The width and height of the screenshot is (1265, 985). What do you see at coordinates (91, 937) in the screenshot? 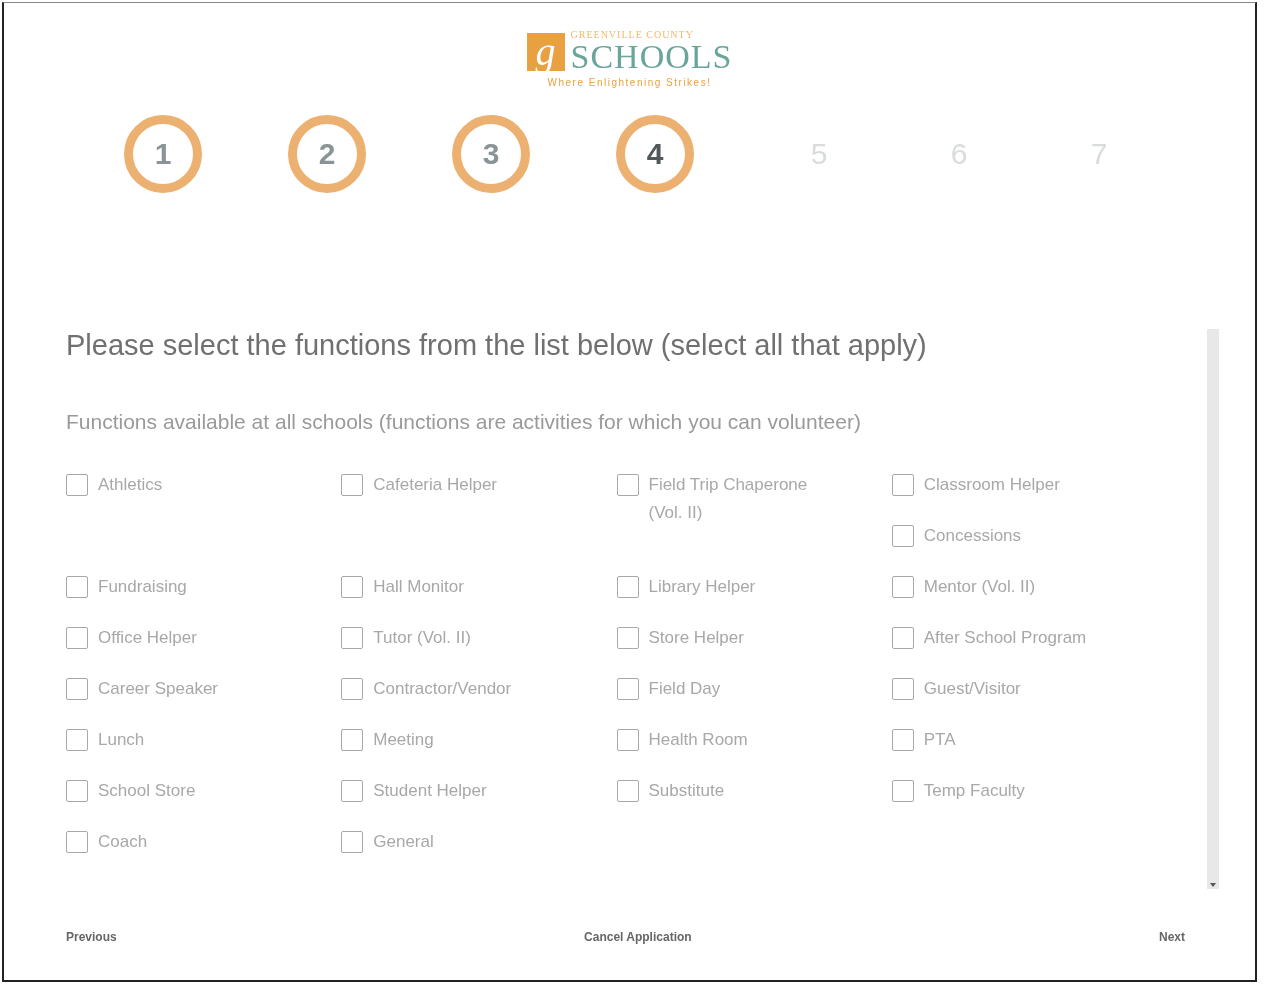
I see `previous-link: Previous` at bounding box center [91, 937].